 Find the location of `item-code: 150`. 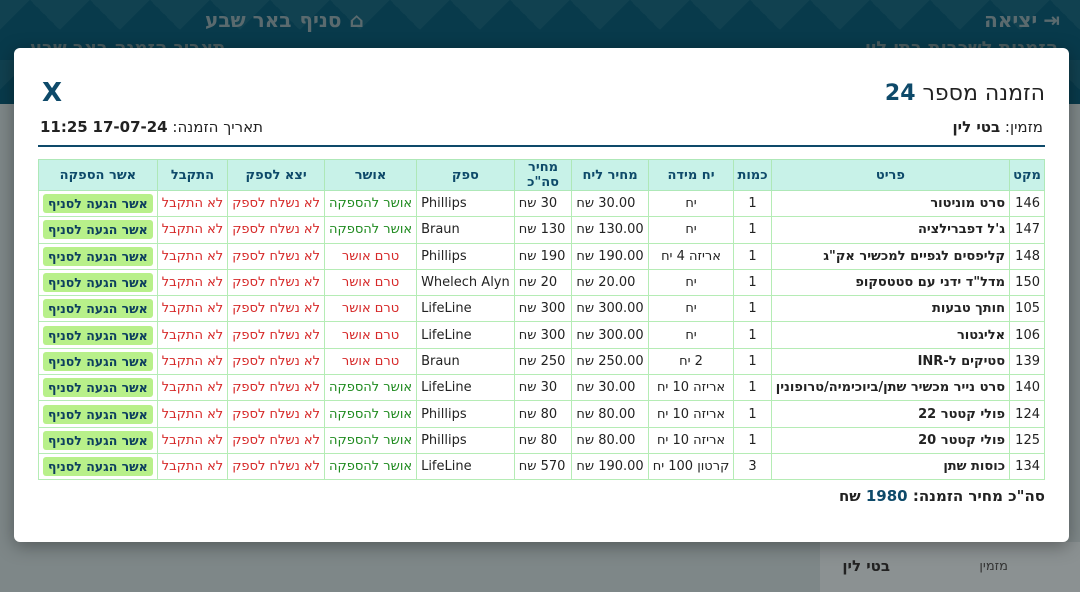

item-code: 150 is located at coordinates (1027, 282).